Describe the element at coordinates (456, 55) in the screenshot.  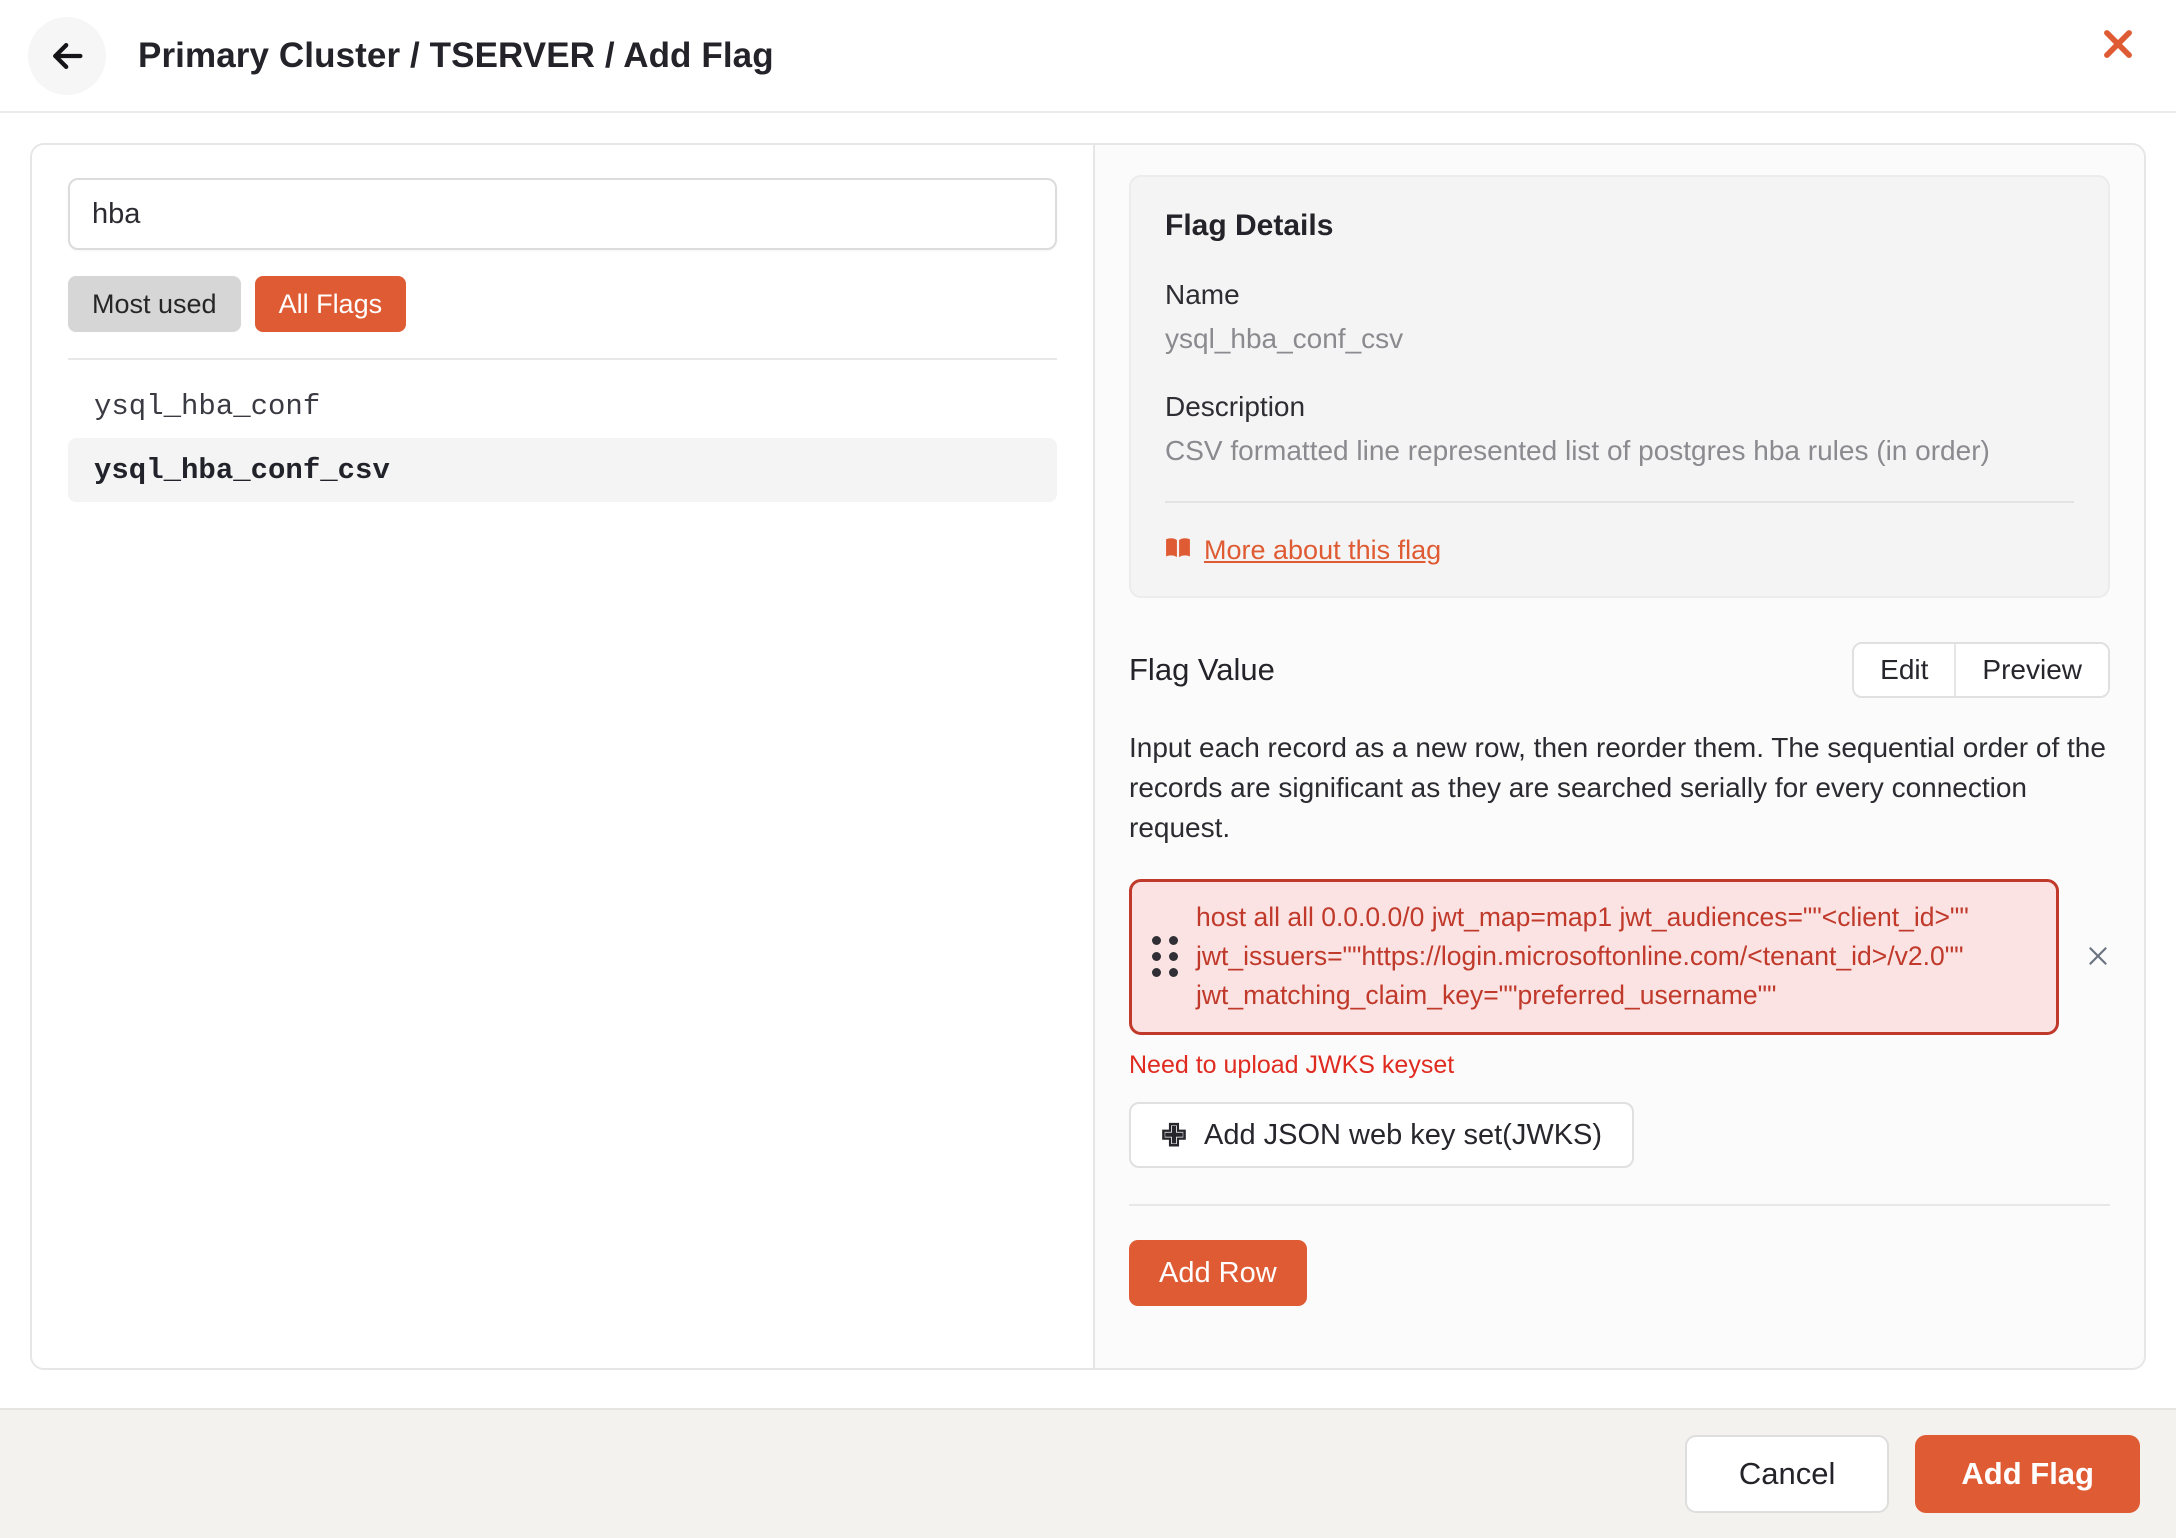
I see `page-title: Primary Cluster / TSERVER / Add Flag` at that location.